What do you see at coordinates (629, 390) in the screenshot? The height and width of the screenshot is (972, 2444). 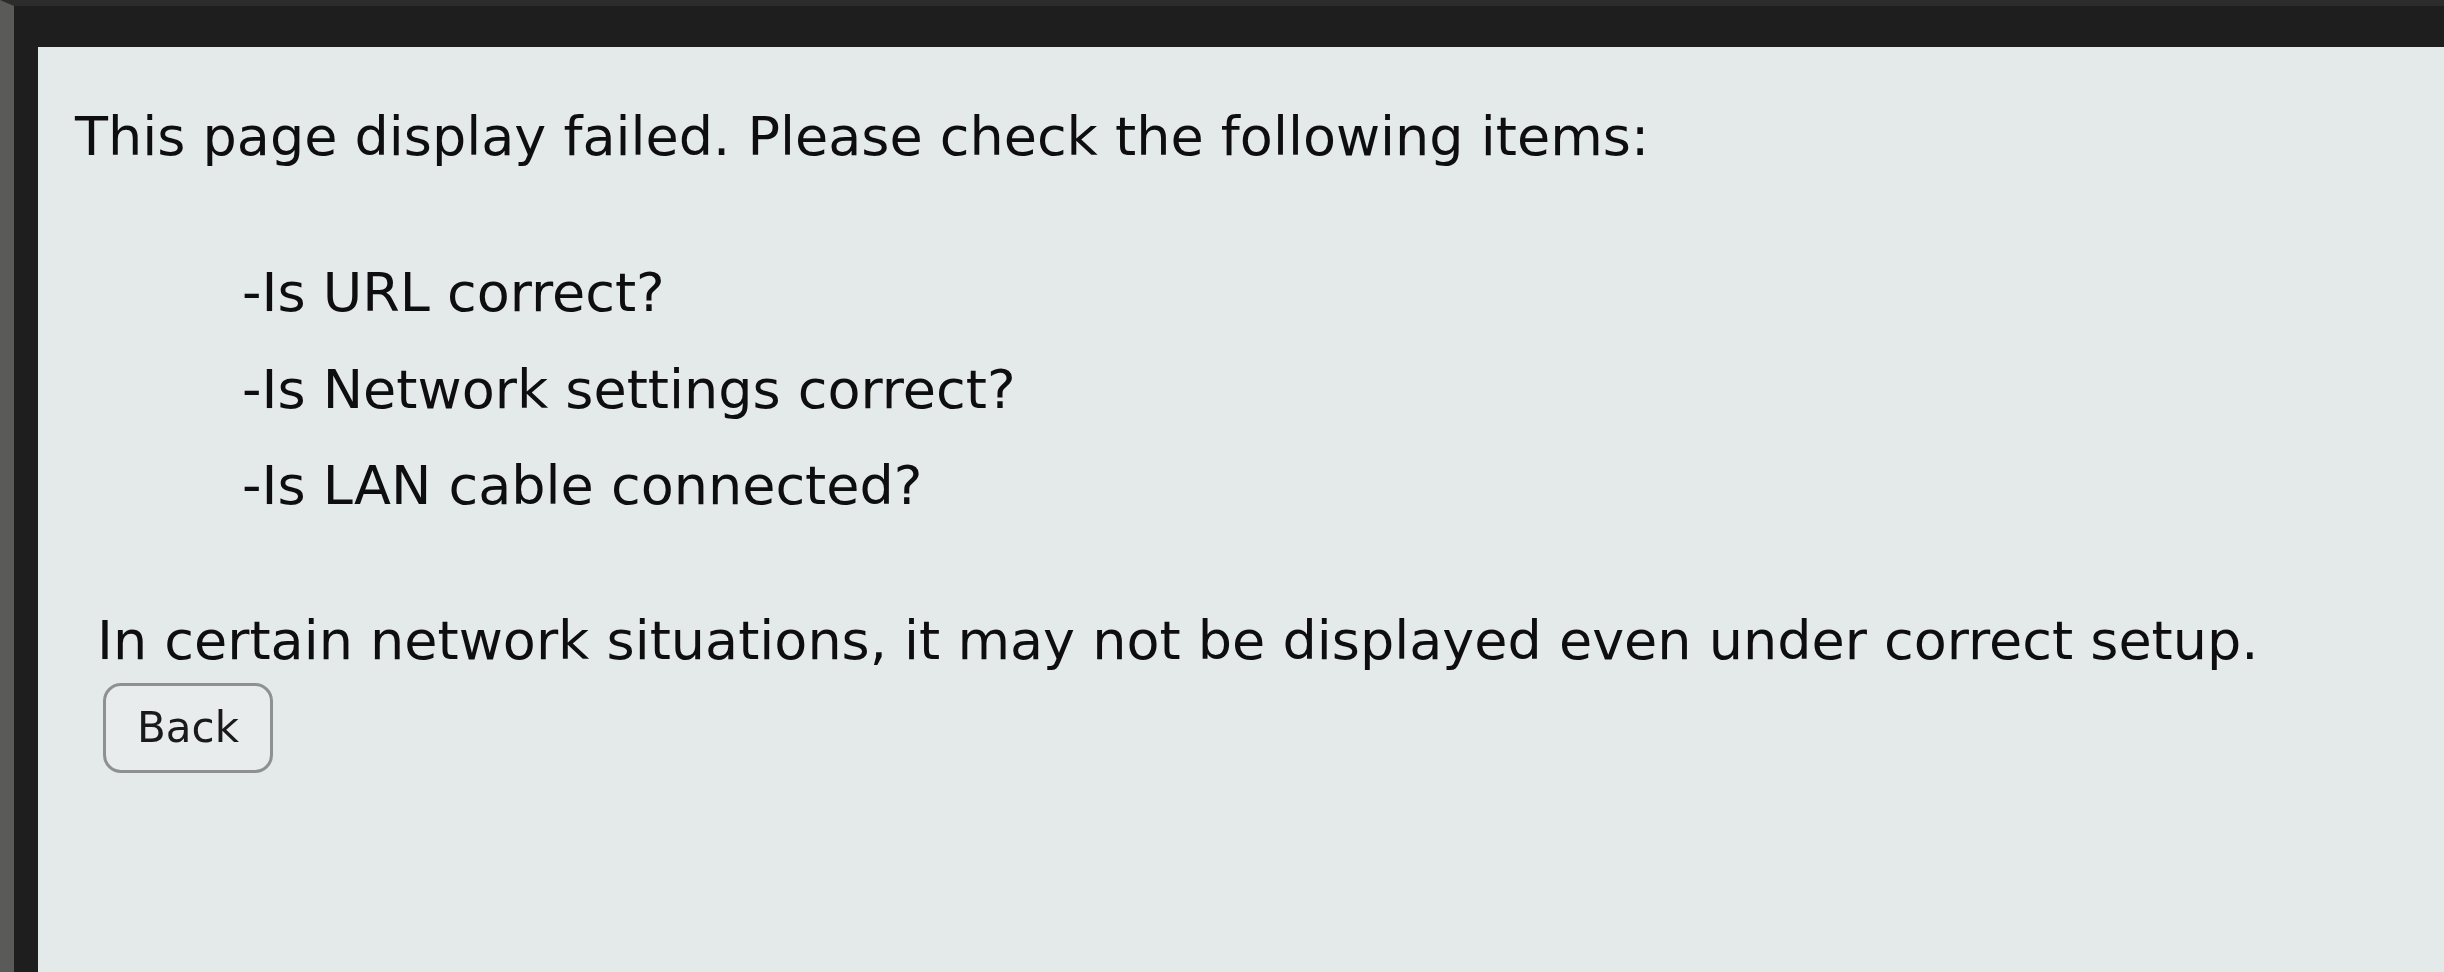 I see `checklist-item: -Is Network settings correct?` at bounding box center [629, 390].